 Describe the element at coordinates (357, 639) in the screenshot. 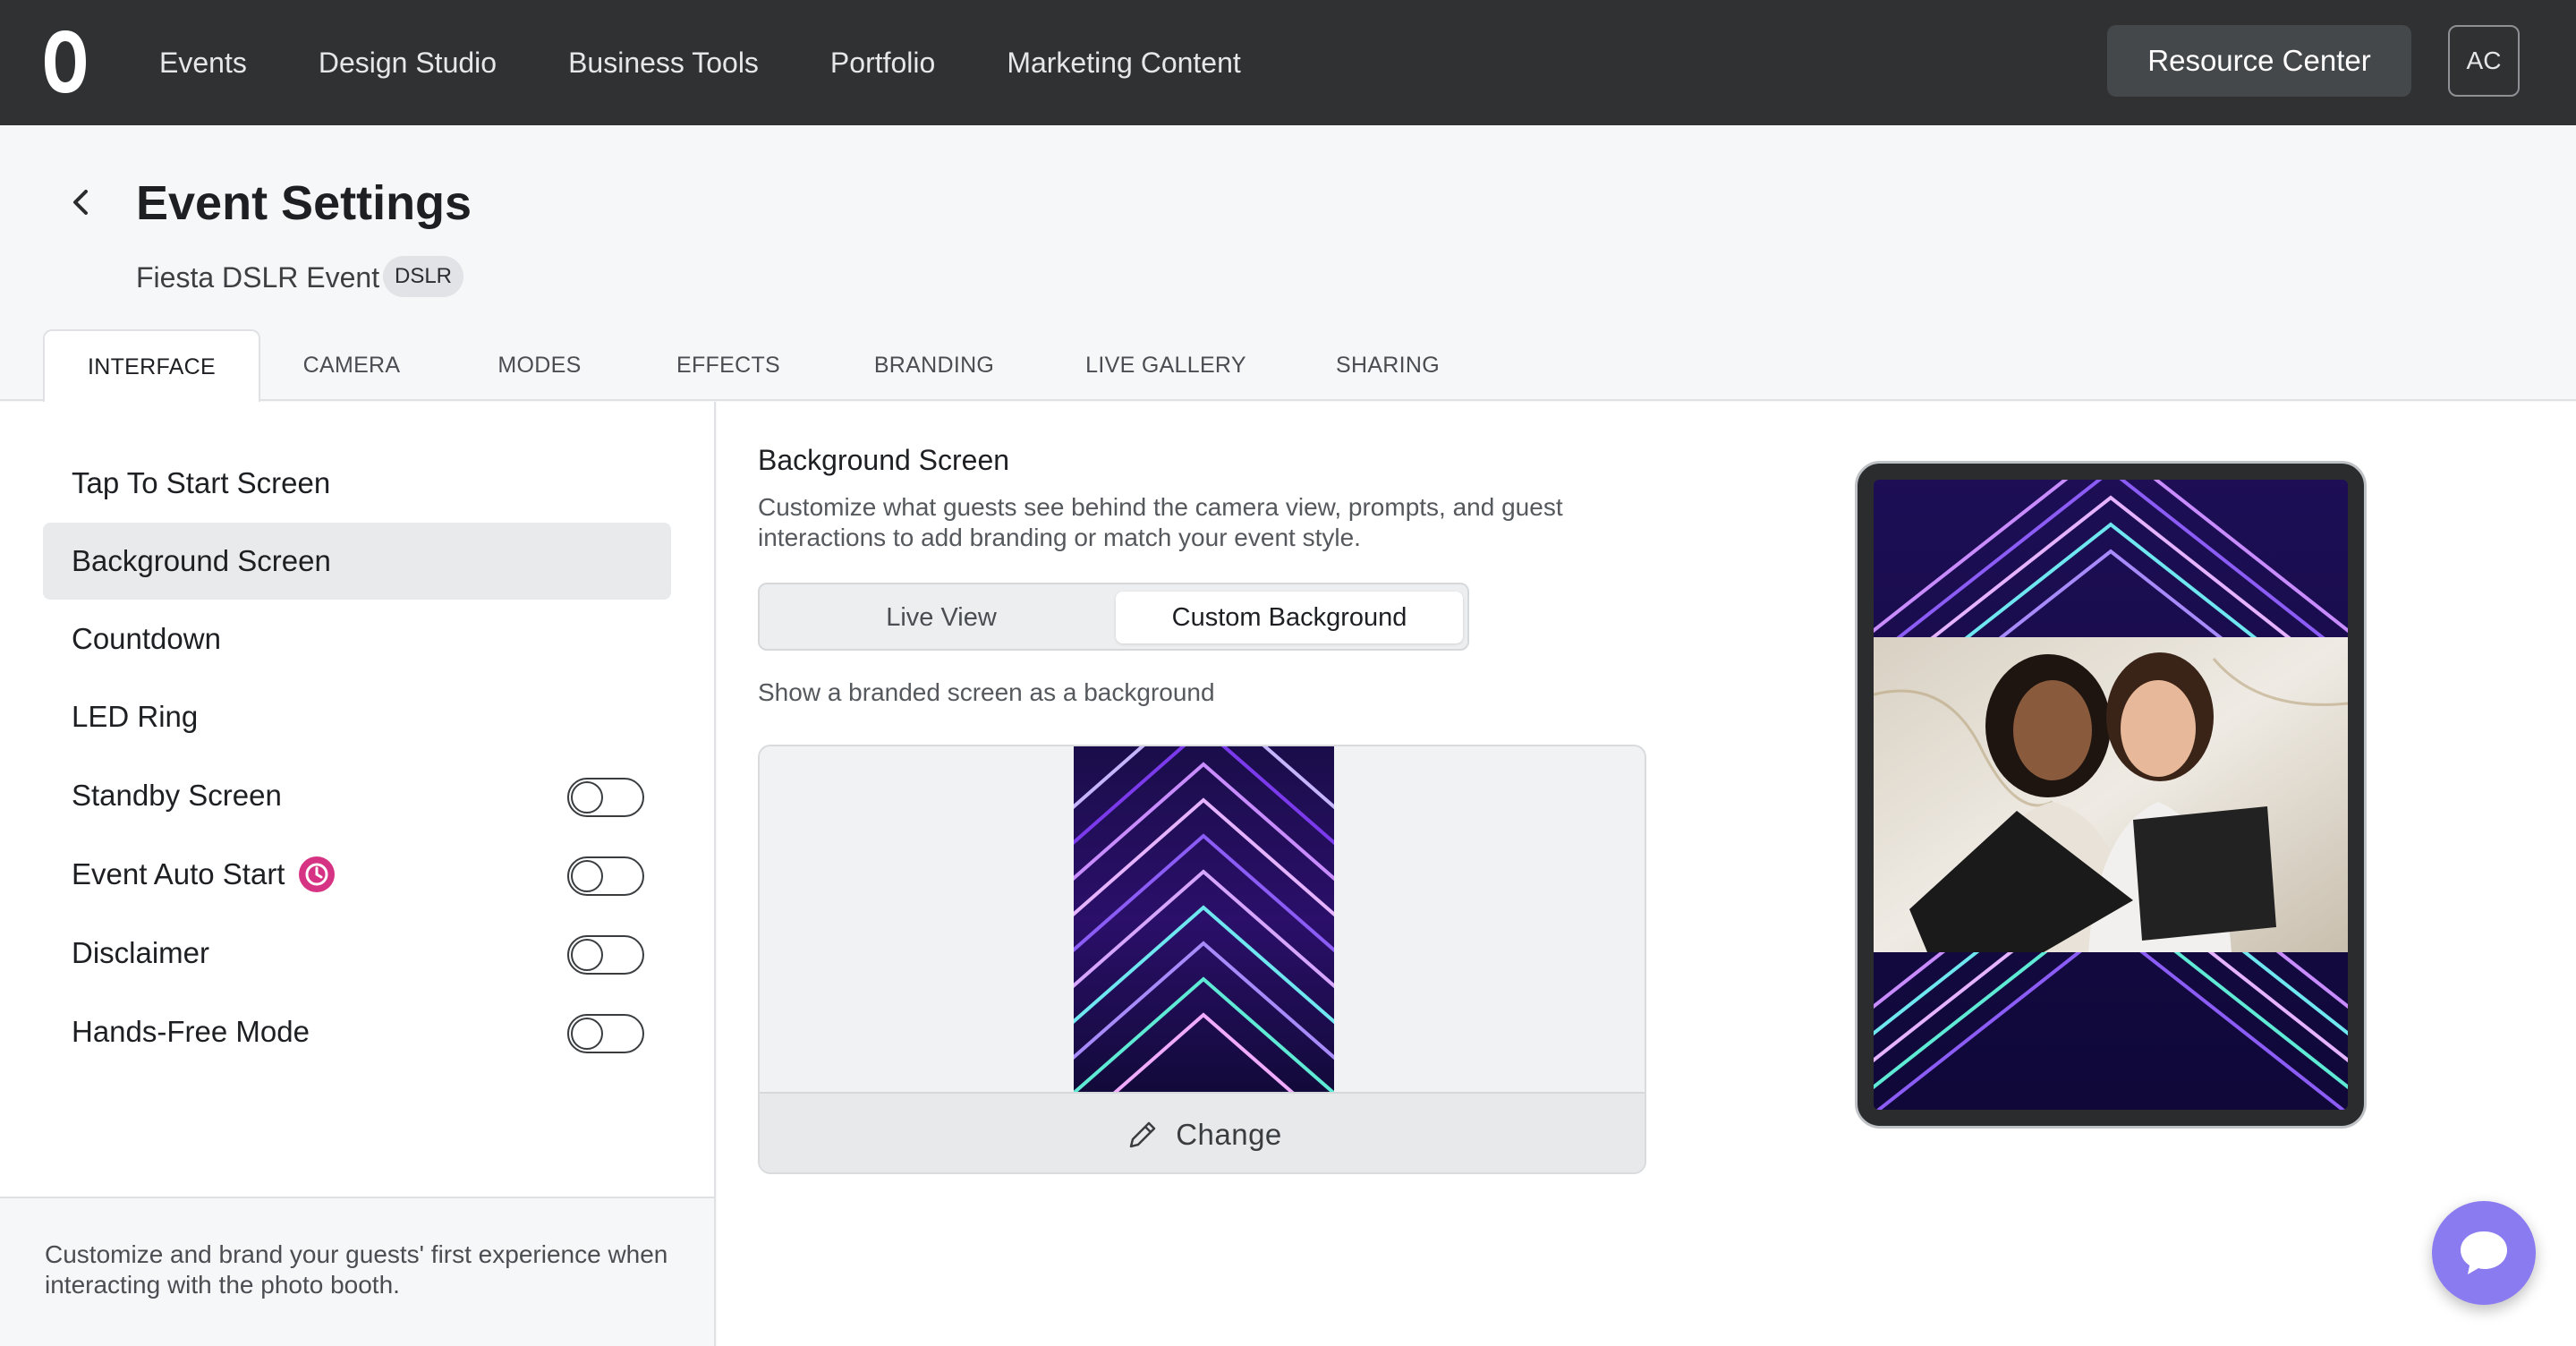

I see `sidebar-item-countdown: Countdown` at that location.